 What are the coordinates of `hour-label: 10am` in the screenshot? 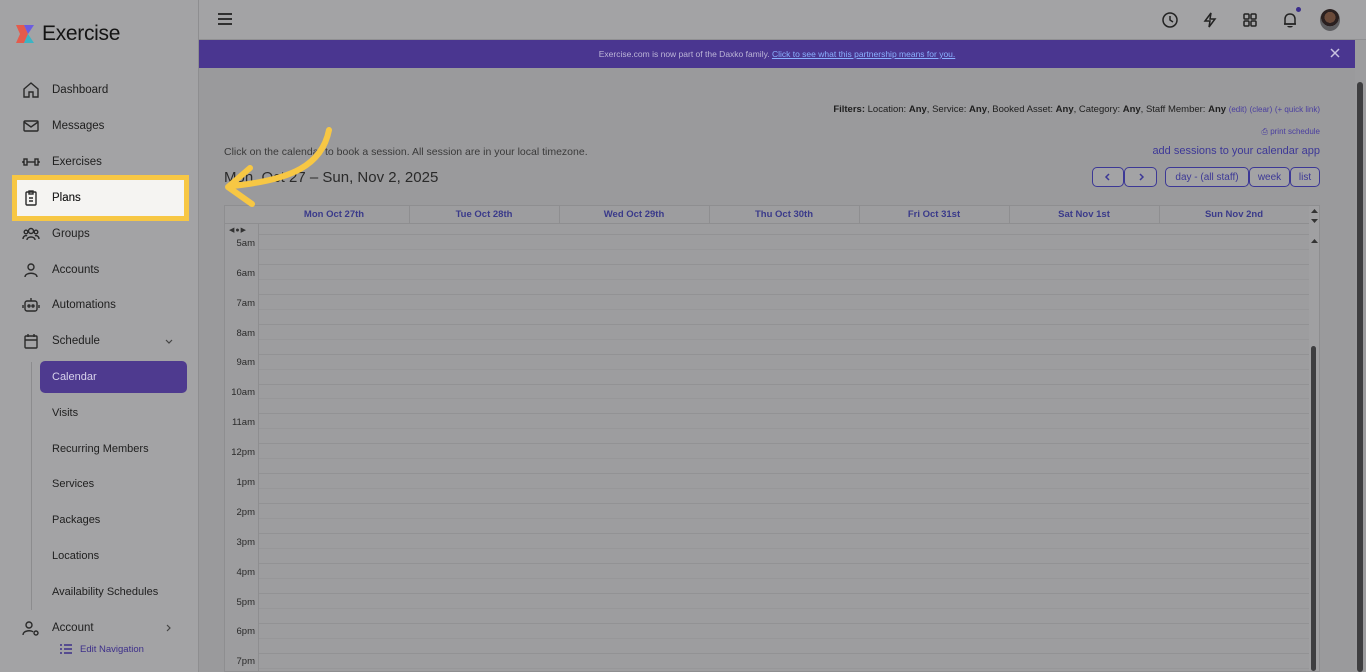 It's located at (243, 392).